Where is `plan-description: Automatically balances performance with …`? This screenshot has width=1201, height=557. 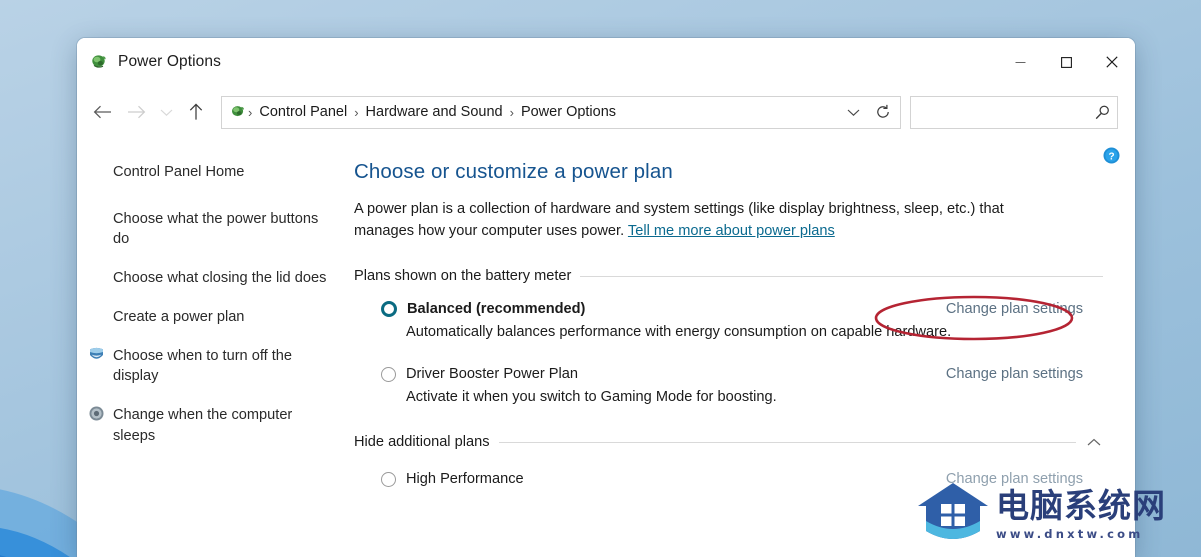 plan-description: Automatically balances performance with … is located at coordinates (679, 332).